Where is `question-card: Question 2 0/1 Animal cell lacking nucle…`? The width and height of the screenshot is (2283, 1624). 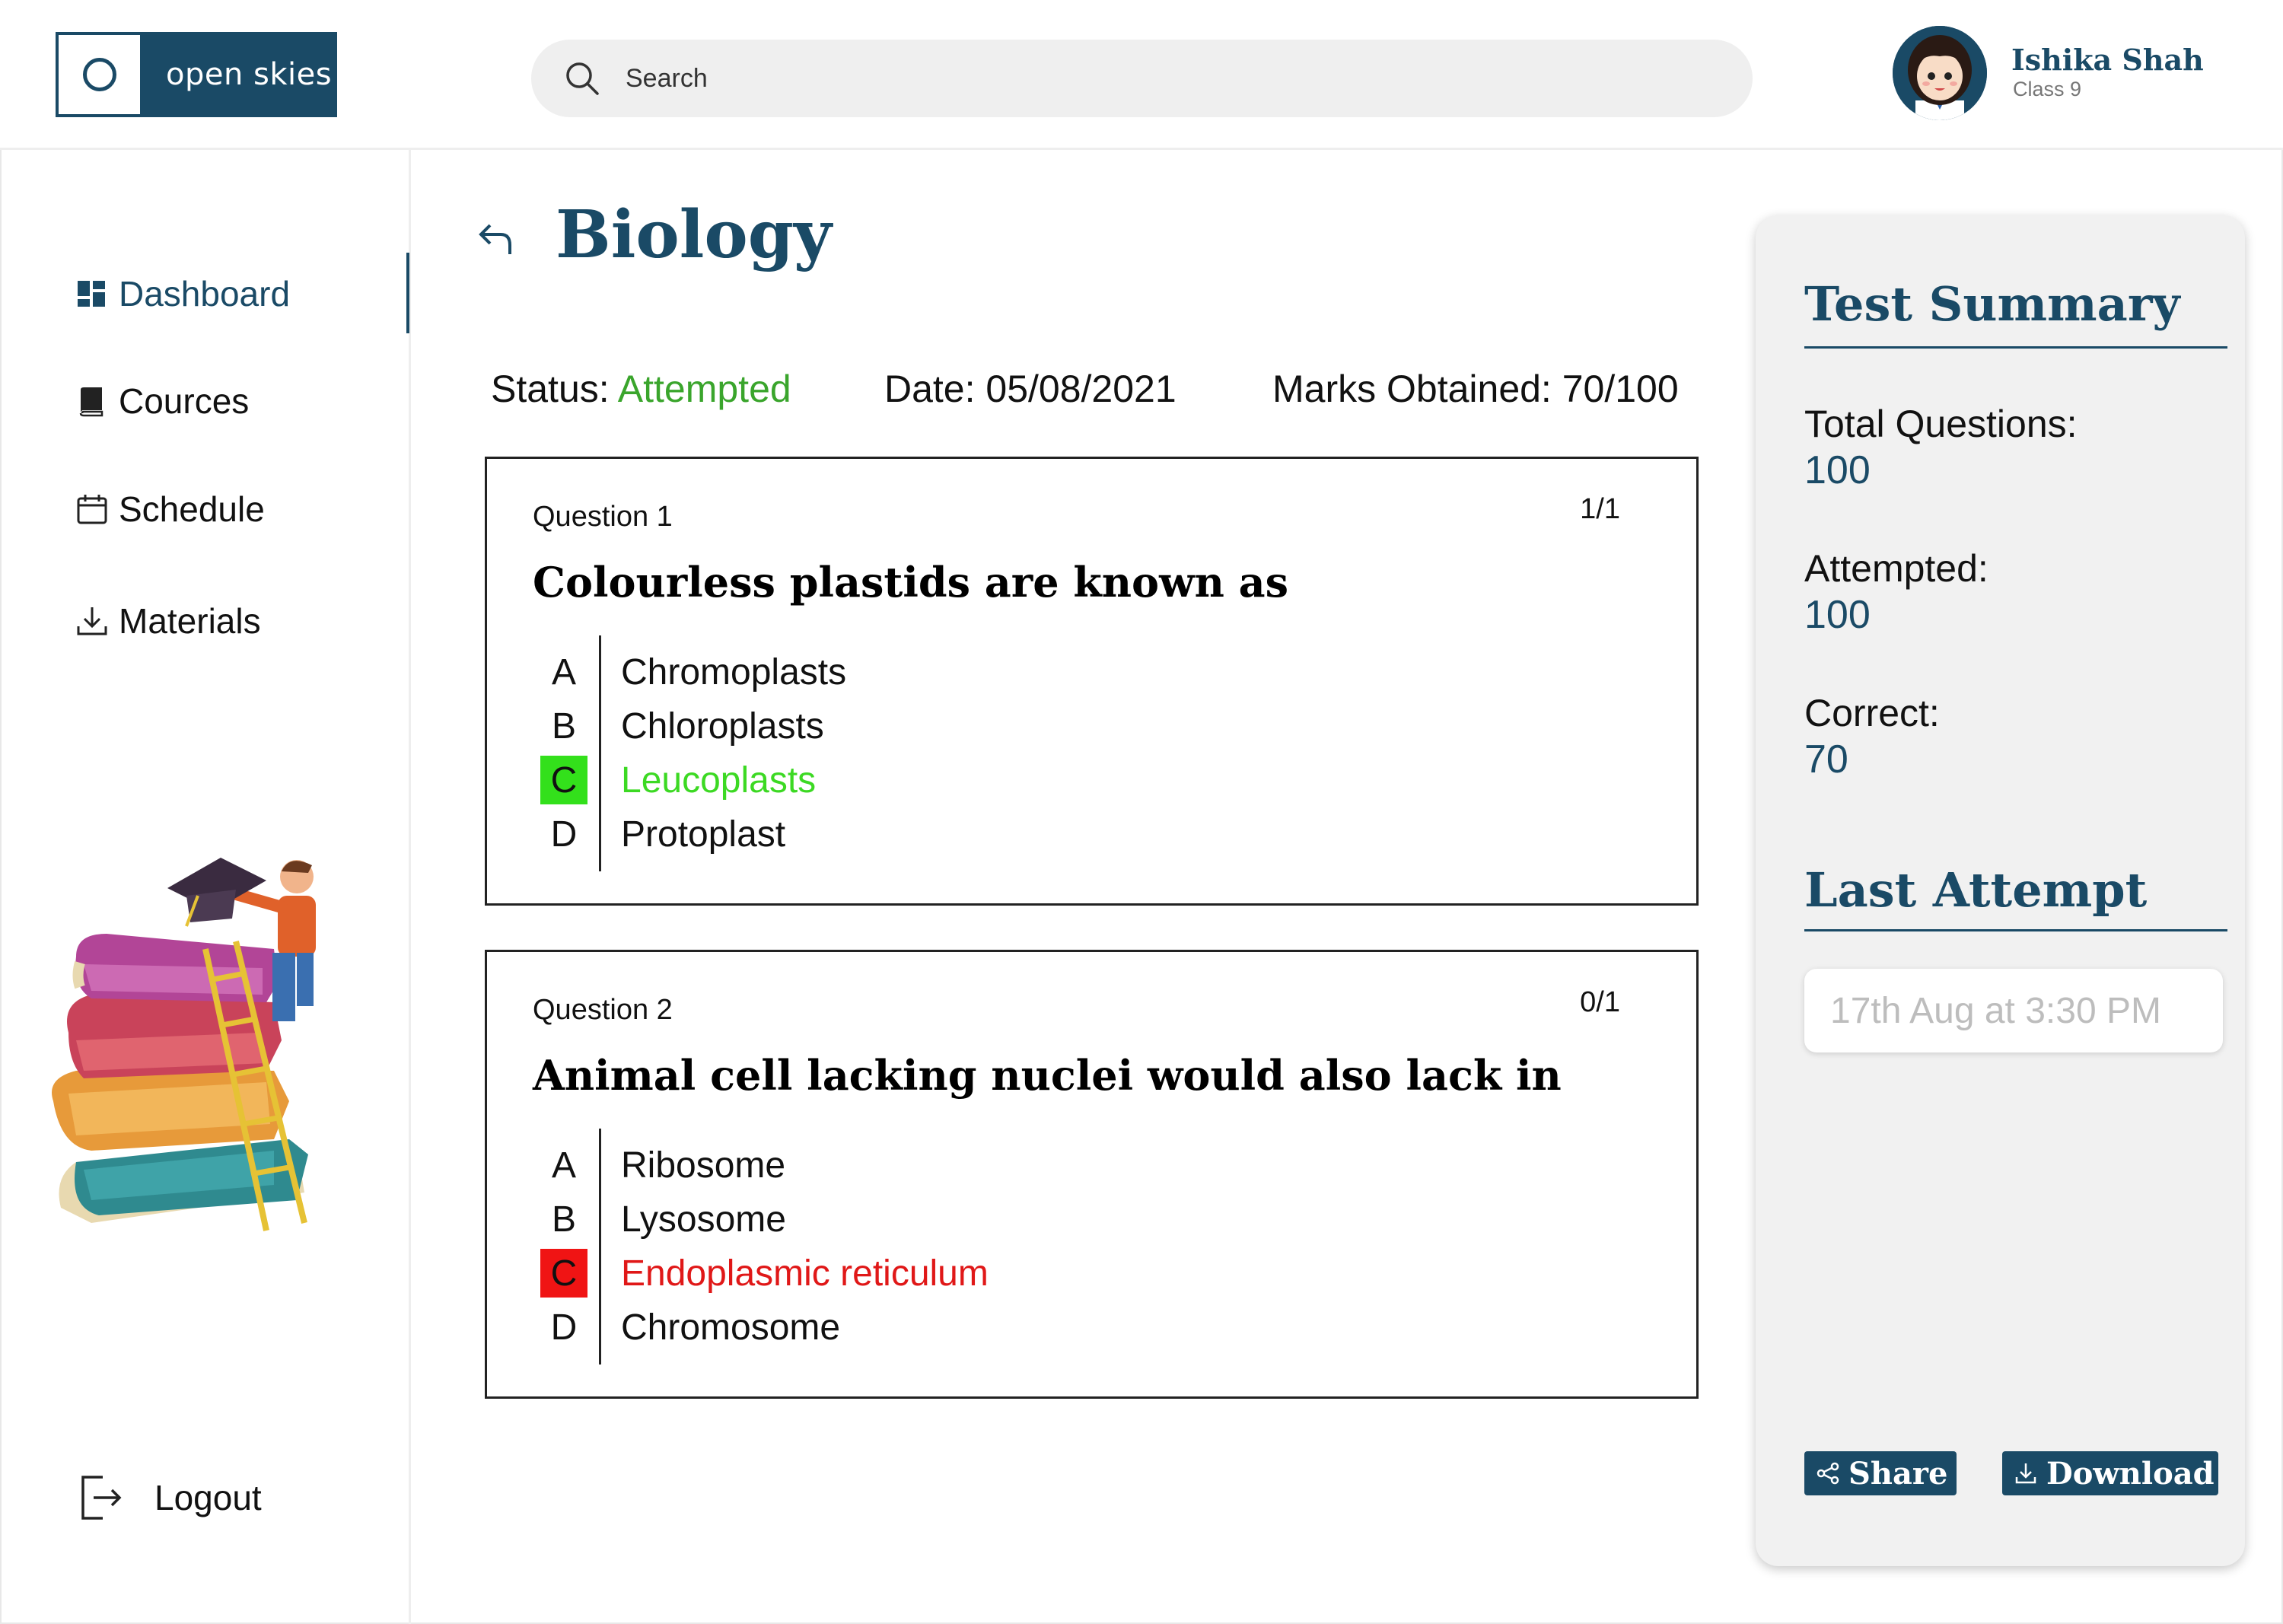
question-card: Question 2 0/1 Animal cell lacking nucle… is located at coordinates (1092, 1174).